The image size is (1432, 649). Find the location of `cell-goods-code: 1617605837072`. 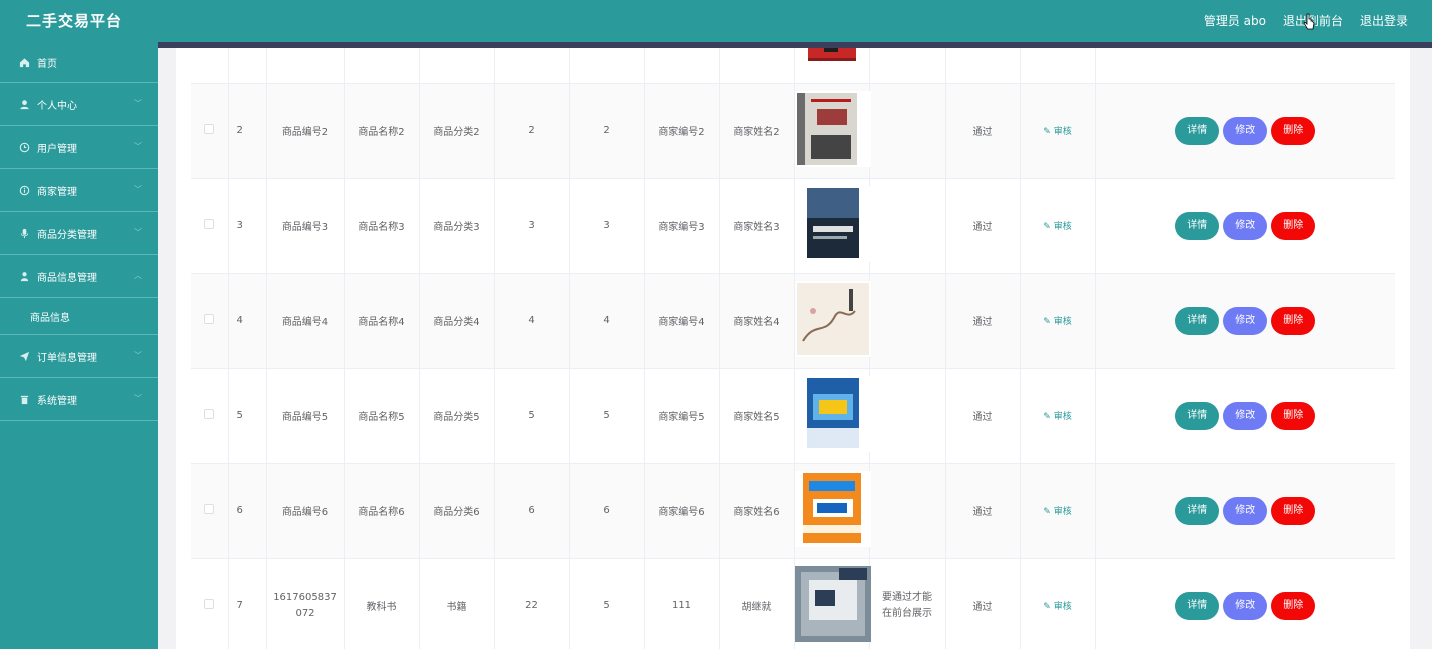

cell-goods-code: 1617605837072 is located at coordinates (304, 603).